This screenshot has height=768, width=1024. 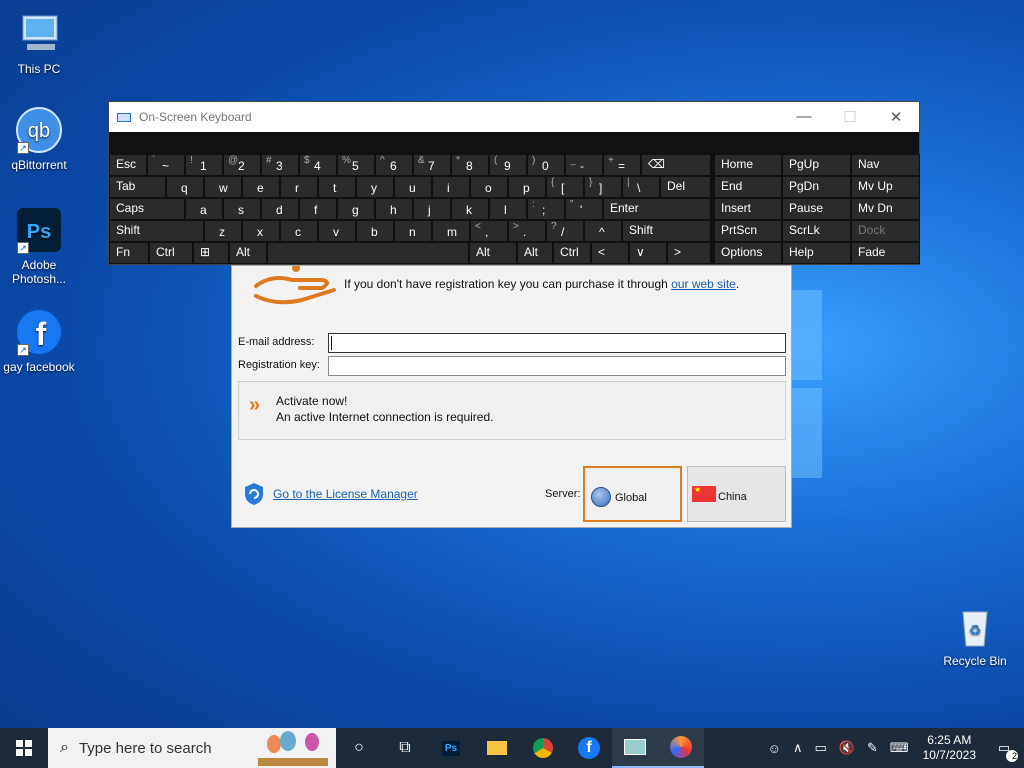 What do you see at coordinates (798, 748) in the screenshot?
I see `chevron-up-icon: ∧` at bounding box center [798, 748].